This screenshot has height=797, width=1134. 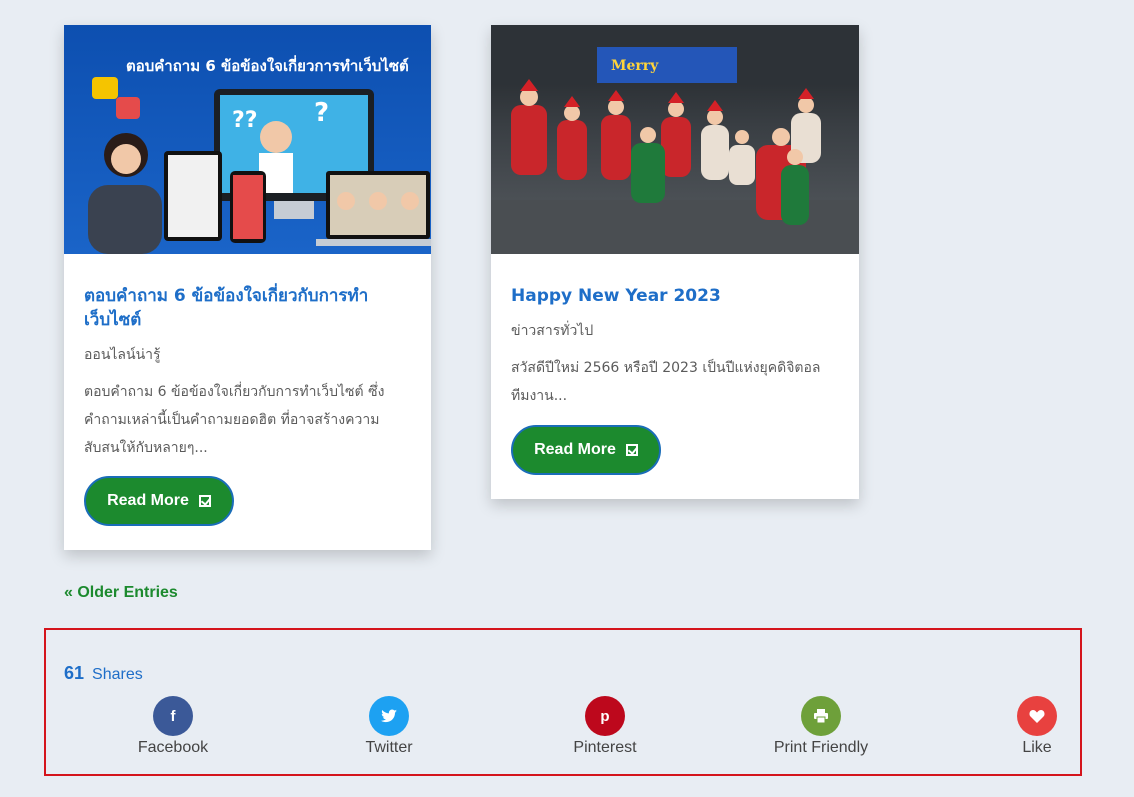 I want to click on share-facebook-button: f Facebook, so click(x=173, y=726).